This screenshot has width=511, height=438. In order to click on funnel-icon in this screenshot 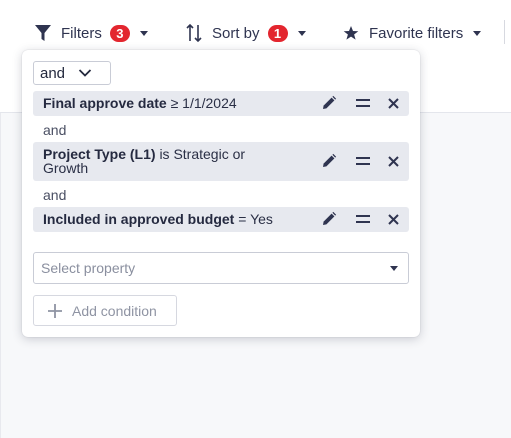, I will do `click(43, 33)`.